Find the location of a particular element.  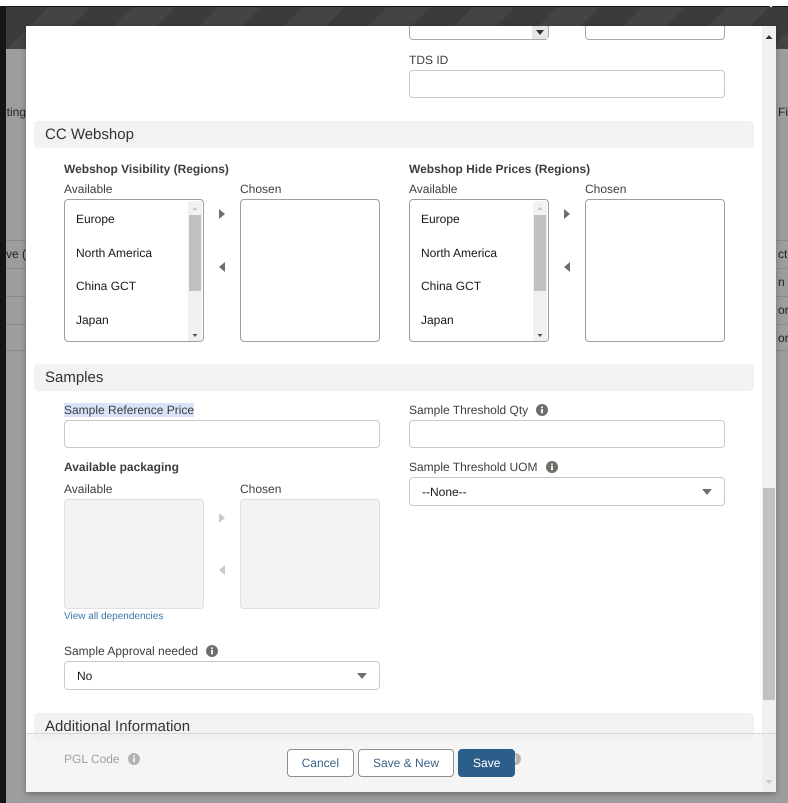

footer-button: Save & New is located at coordinates (406, 763).